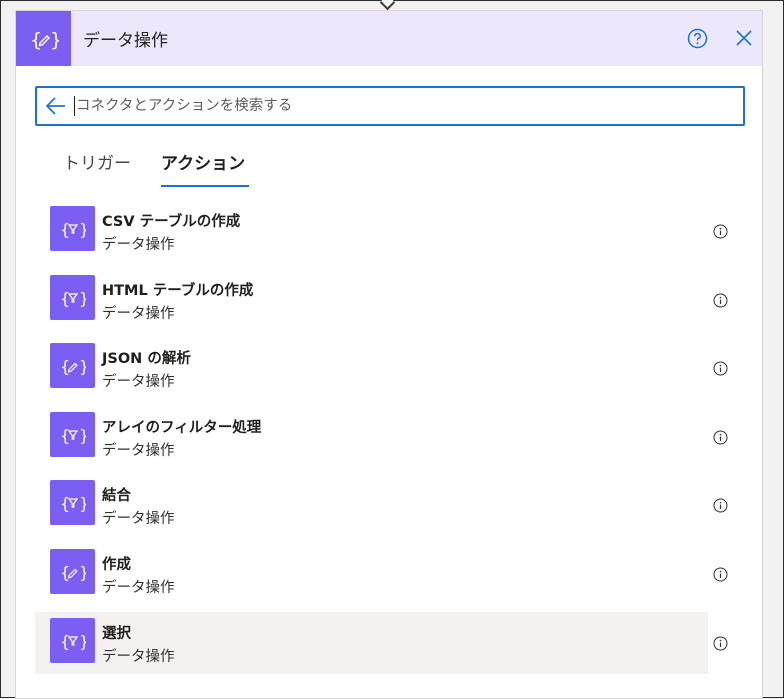 Image resolution: width=784 pixels, height=699 pixels. Describe the element at coordinates (56, 106) in the screenshot. I see `back-arrow-icon` at that location.